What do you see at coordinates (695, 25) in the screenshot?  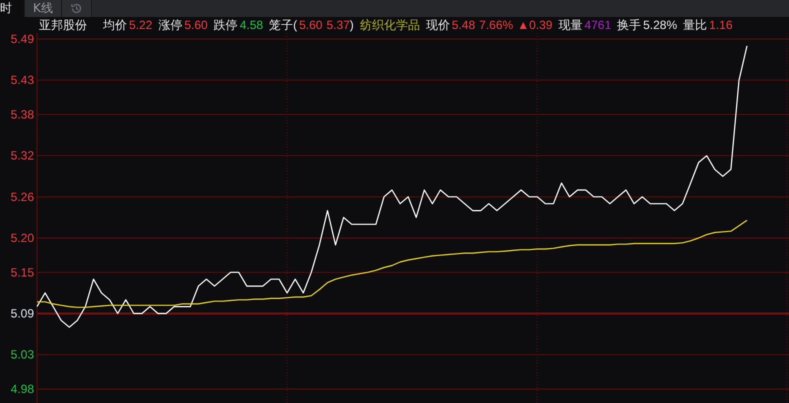 I see `field-label: 量比` at bounding box center [695, 25].